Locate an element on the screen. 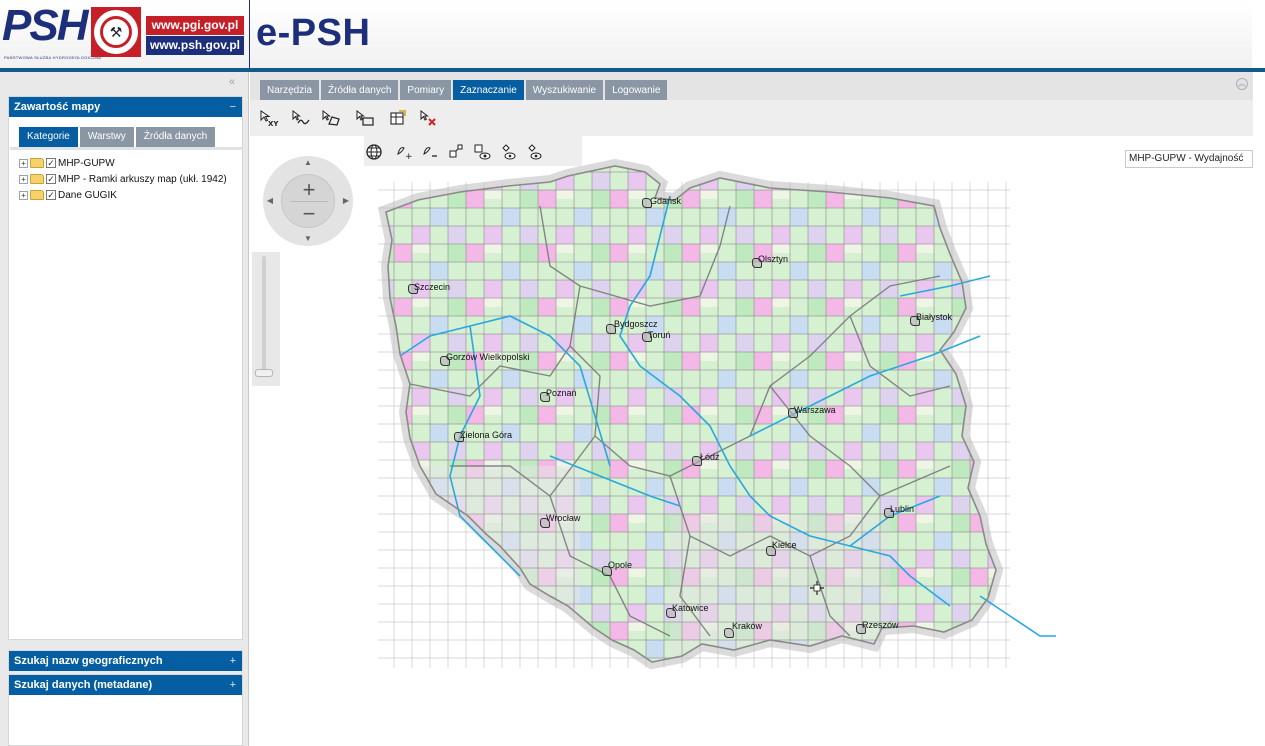  map-contents-header: Zawartość mapy − is located at coordinates (125, 107).